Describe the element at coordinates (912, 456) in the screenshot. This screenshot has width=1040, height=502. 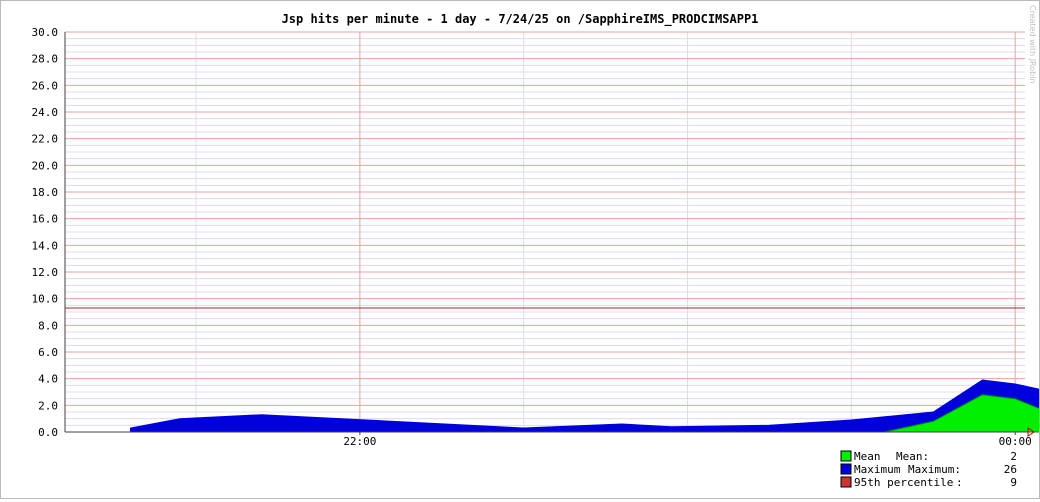
I see `legend-stat-label: Mean:` at that location.